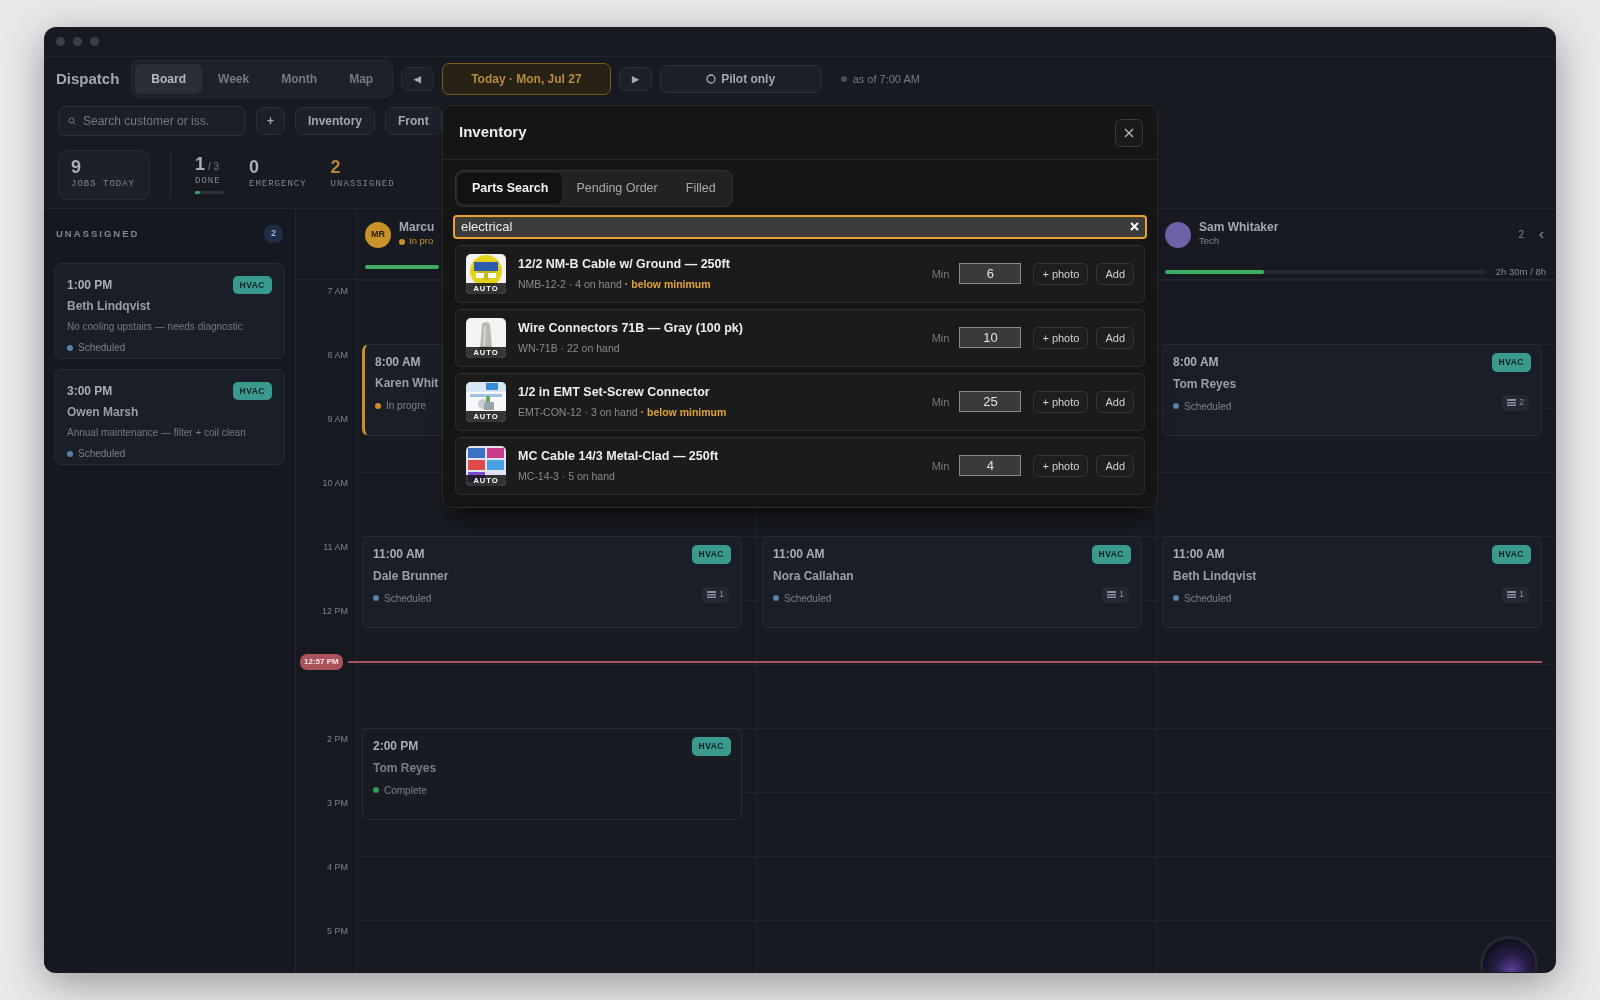 The width and height of the screenshot is (1600, 1000). Describe the element at coordinates (630, 328) in the screenshot. I see `part-name: Wire Connectors 71B — Gray (100 pk)` at that location.